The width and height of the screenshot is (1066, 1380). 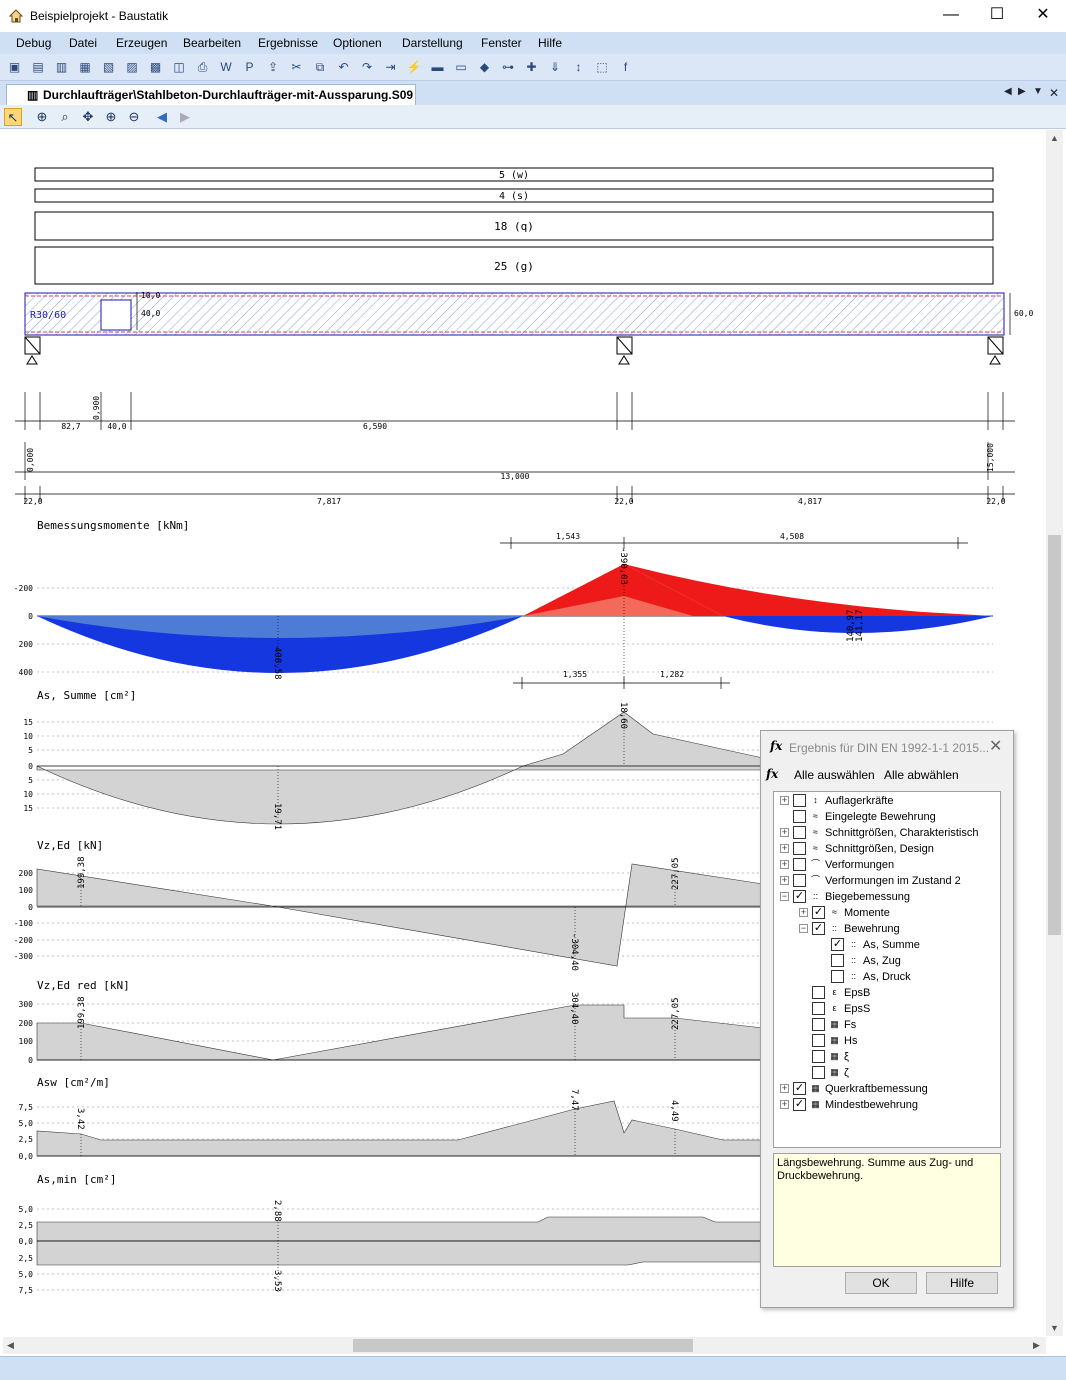 What do you see at coordinates (296, 67) in the screenshot?
I see `cut-icon: ✂` at bounding box center [296, 67].